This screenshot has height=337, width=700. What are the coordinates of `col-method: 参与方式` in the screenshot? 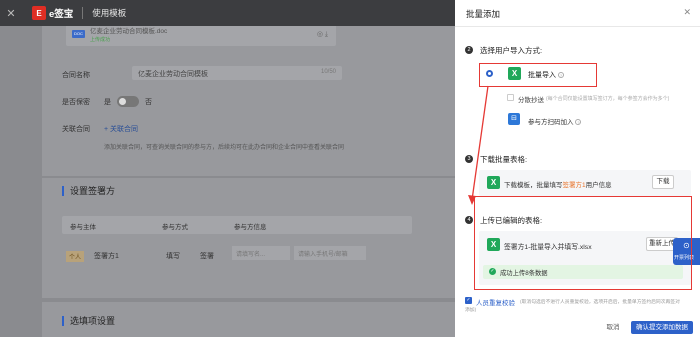 It's located at (175, 227).